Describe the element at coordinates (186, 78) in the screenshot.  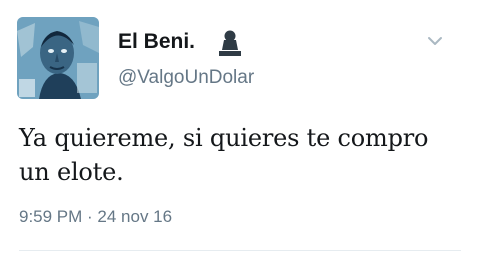
I see `user-handle: @ValgoUnDolar` at that location.